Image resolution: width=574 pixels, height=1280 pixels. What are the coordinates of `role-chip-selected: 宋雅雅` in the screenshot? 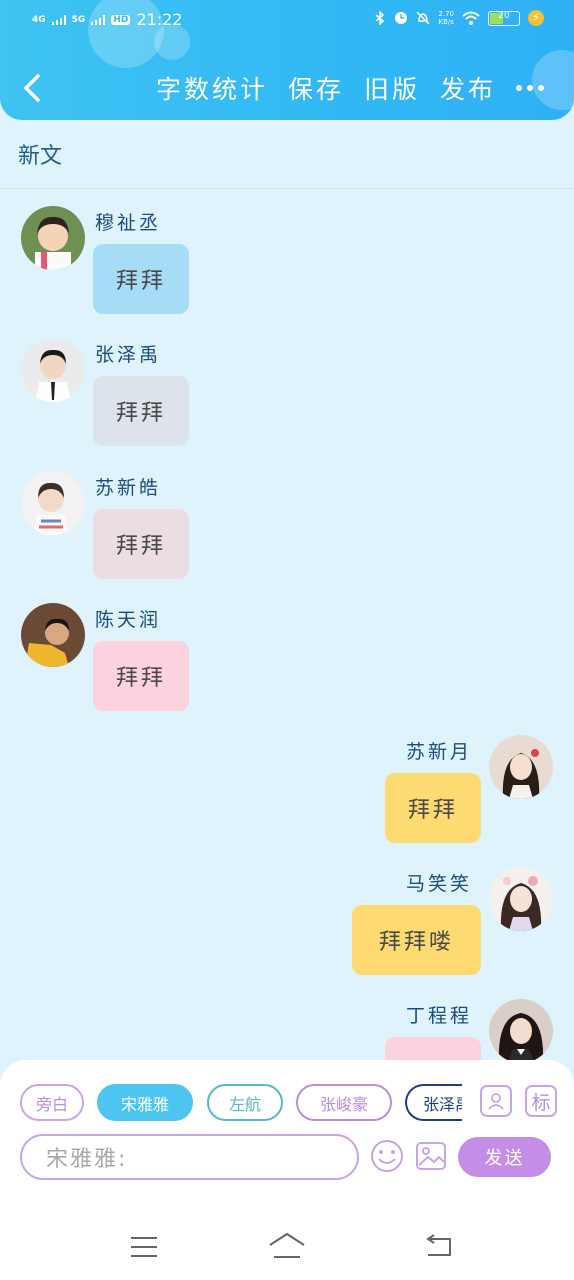 It's located at (145, 1102).